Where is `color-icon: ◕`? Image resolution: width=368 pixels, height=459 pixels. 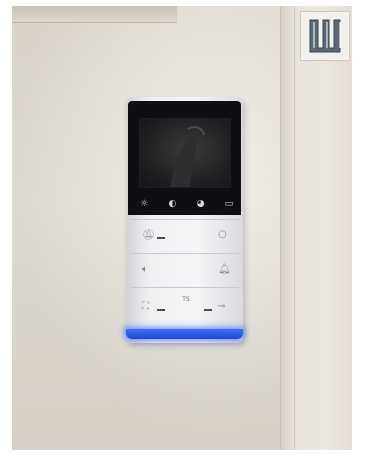 color-icon: ◕ is located at coordinates (201, 204).